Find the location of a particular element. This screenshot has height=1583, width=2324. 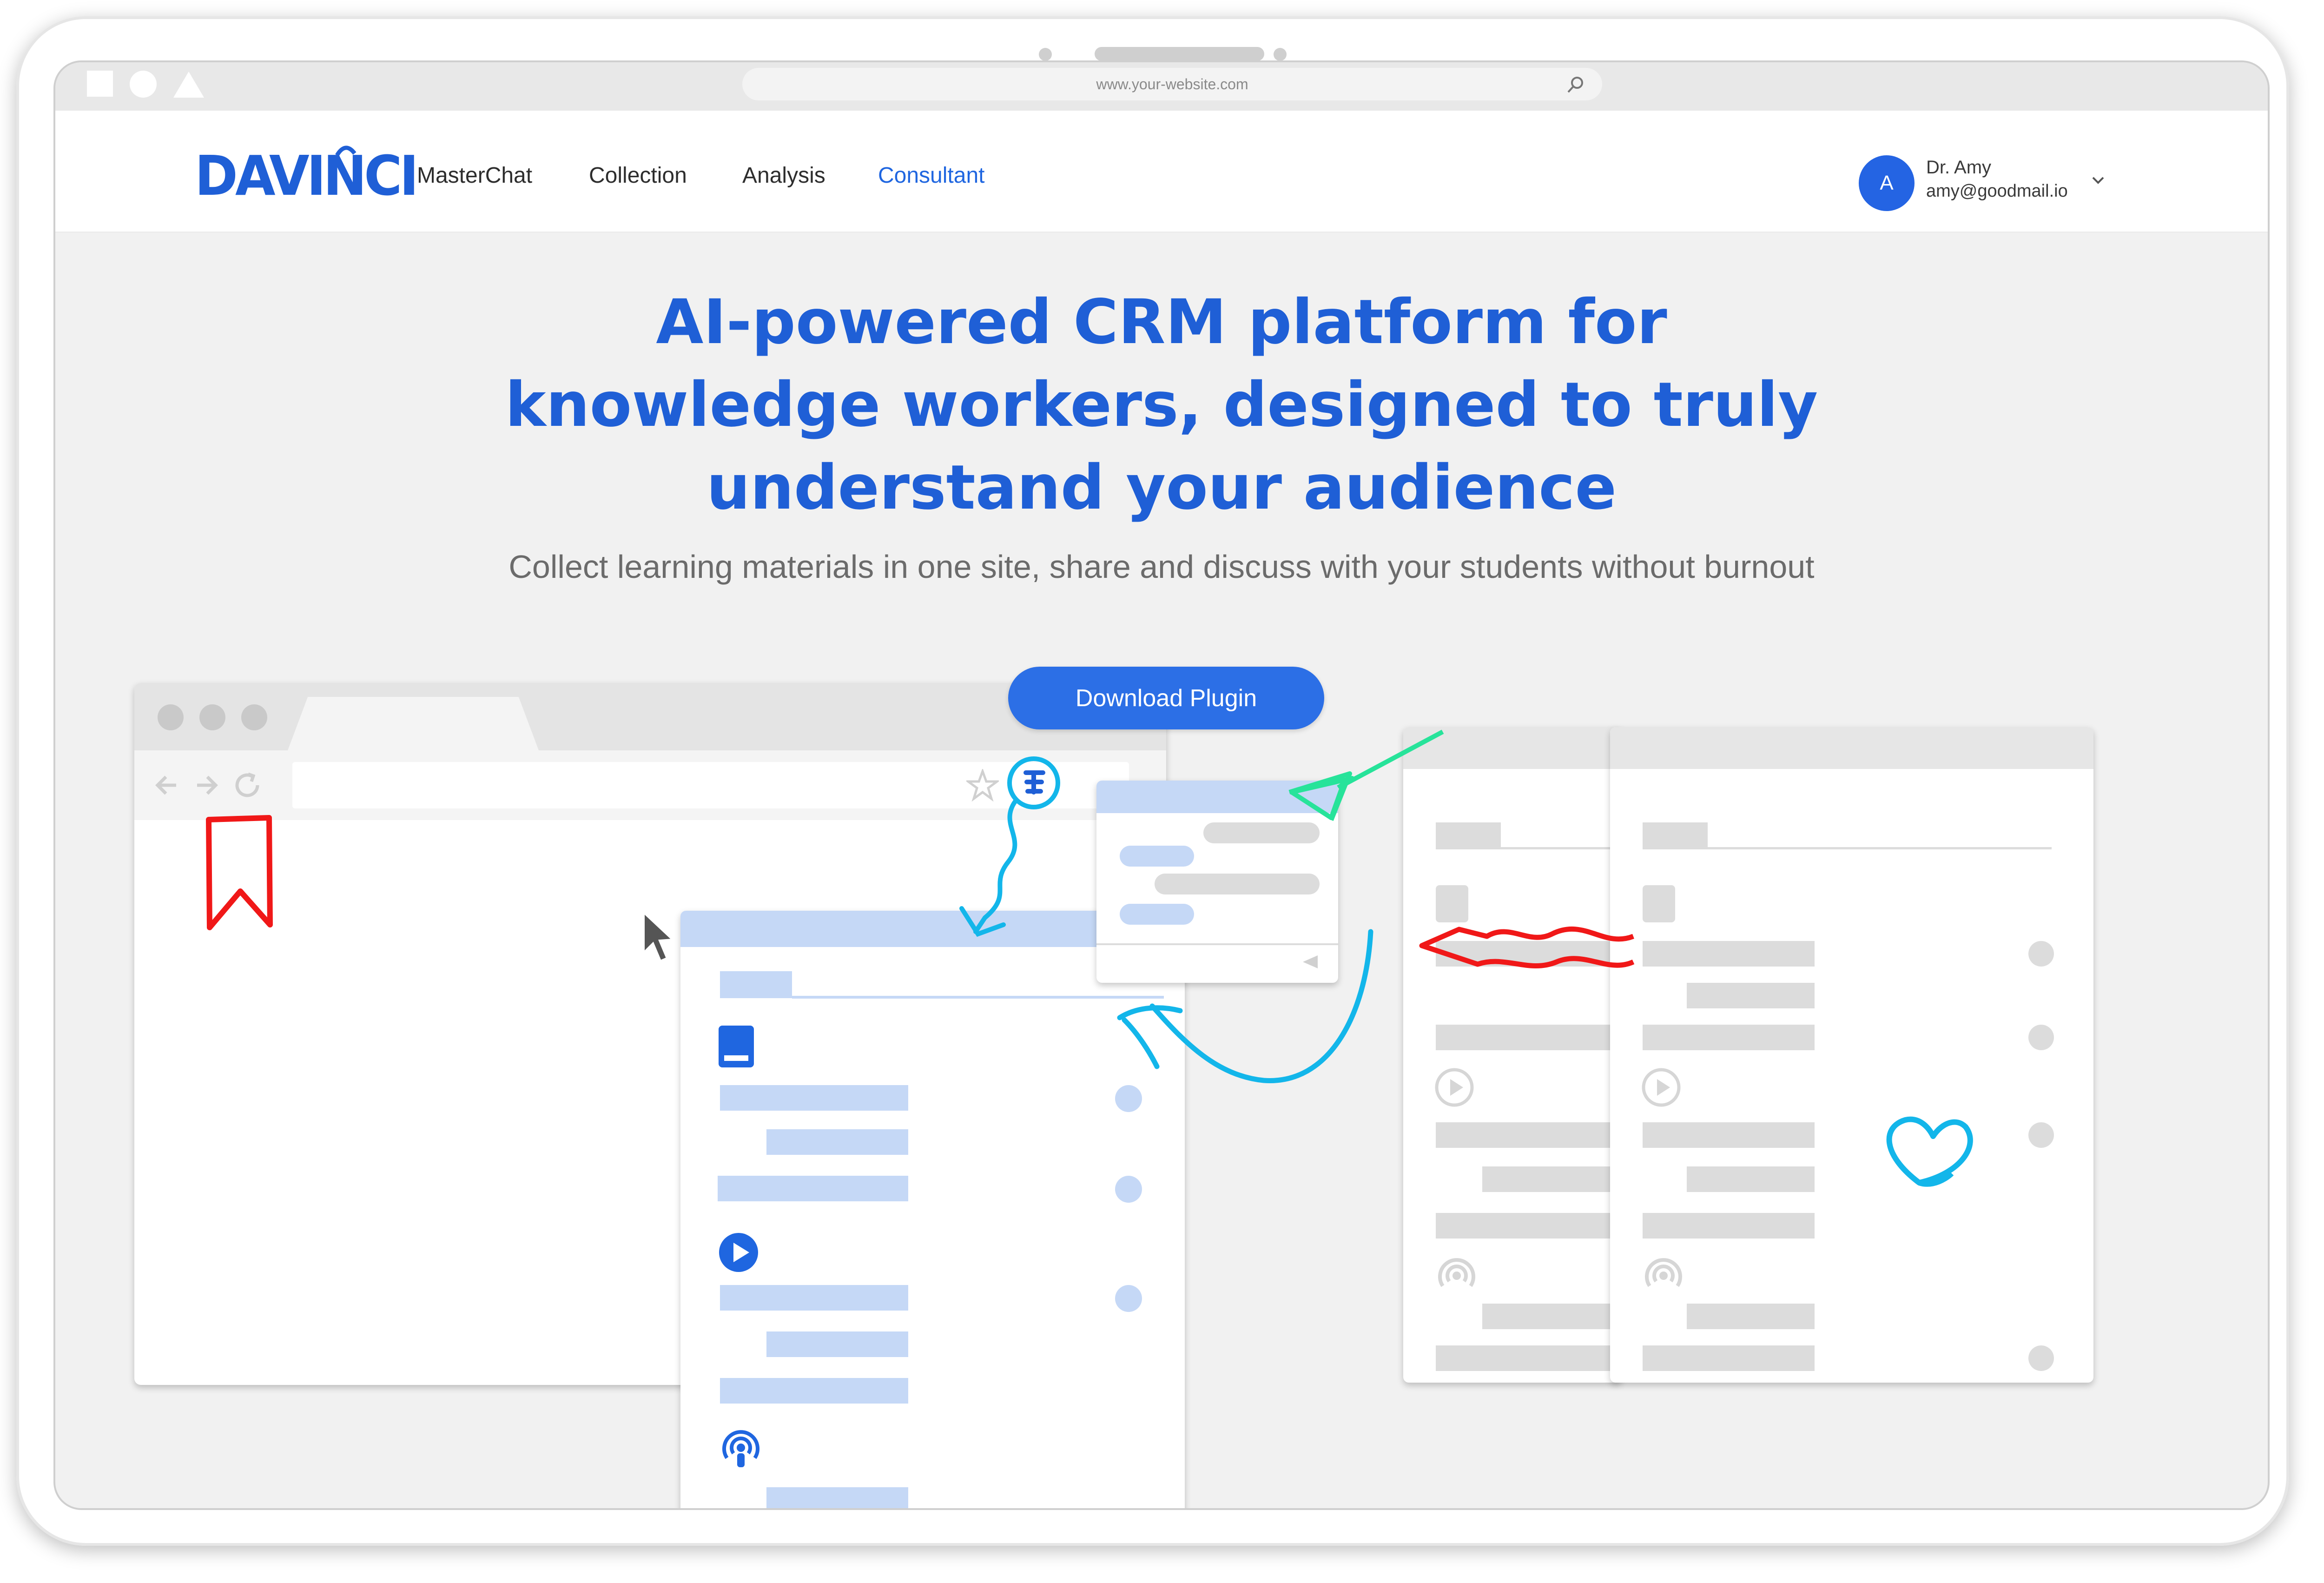

cyan-arrow-icon is located at coordinates (1245, 1006).